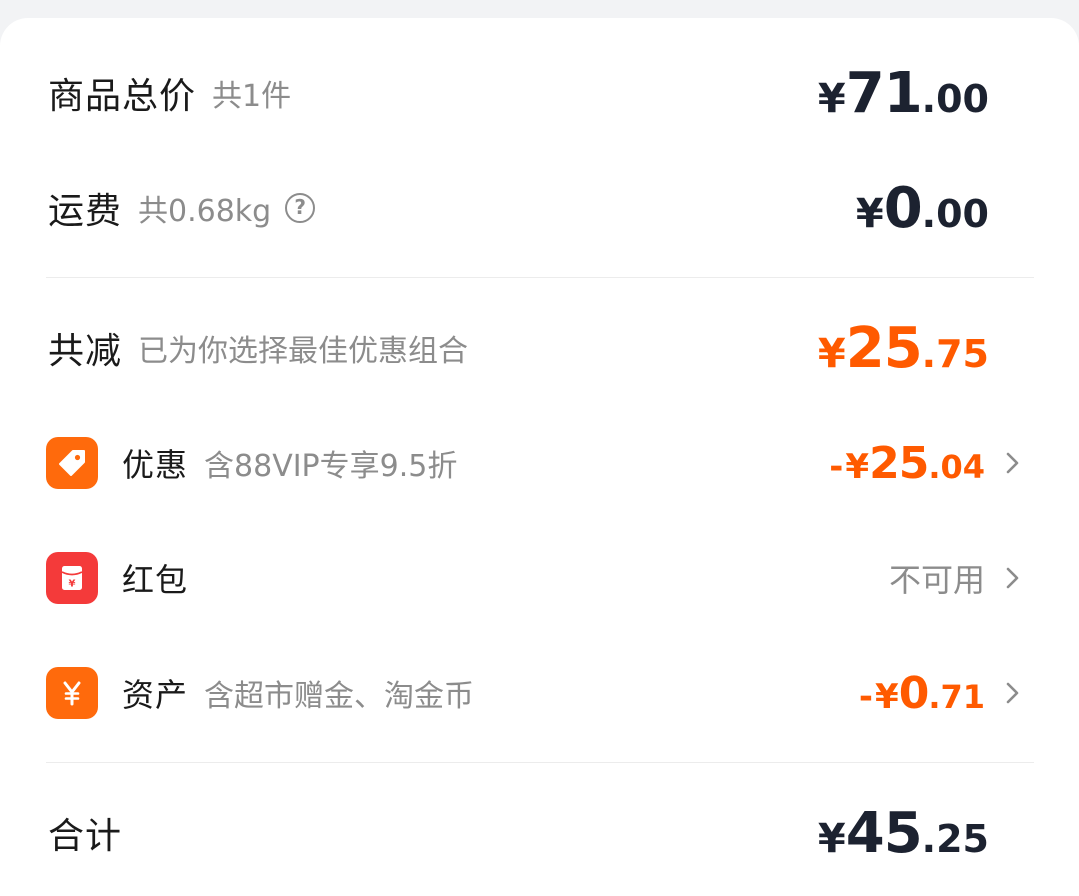  Describe the element at coordinates (539, 463) in the screenshot. I see `discount-row: 优惠 含88VIP专享9.5折 - ¥ 25 .04` at that location.